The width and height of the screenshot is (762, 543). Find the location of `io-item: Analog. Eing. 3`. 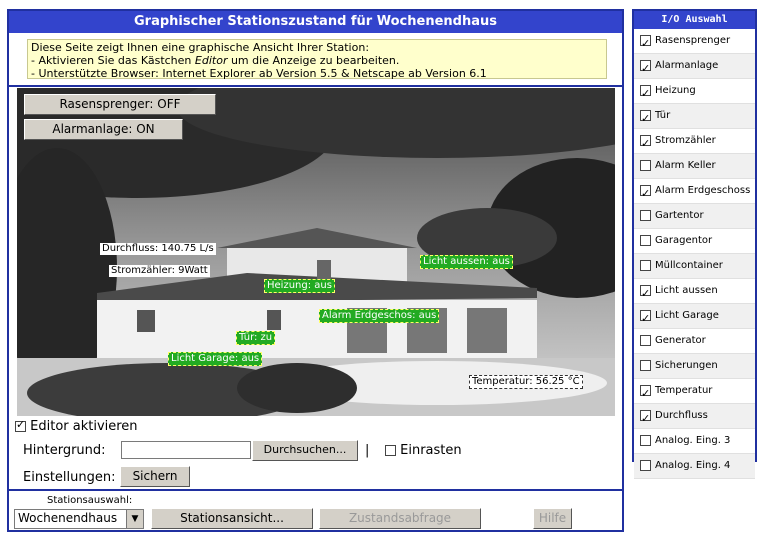

io-item: Analog. Eing. 3 is located at coordinates (694, 441).